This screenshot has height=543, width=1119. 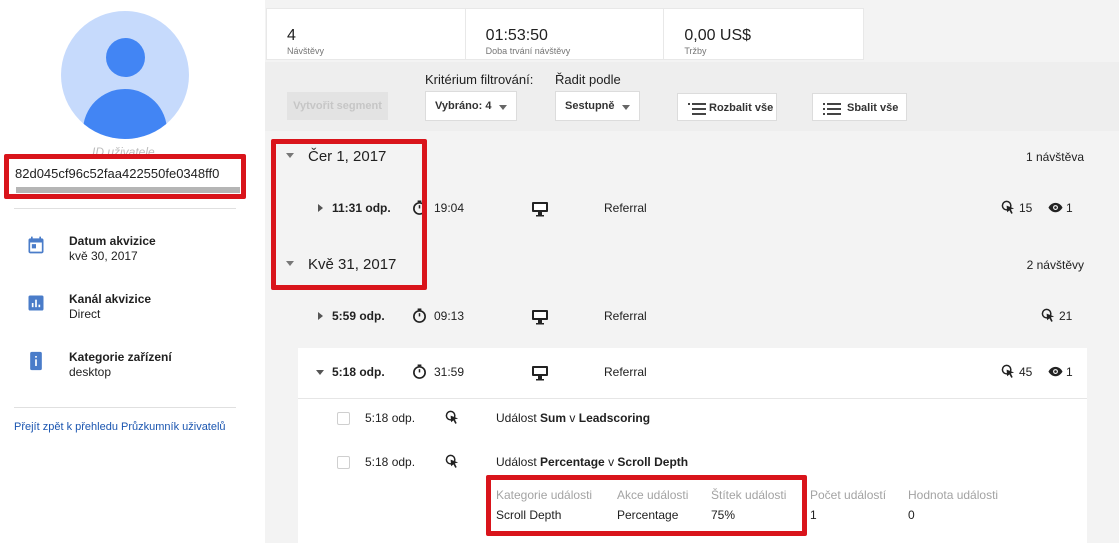 What do you see at coordinates (1026, 372) in the screenshot?
I see `event-count: 45` at bounding box center [1026, 372].